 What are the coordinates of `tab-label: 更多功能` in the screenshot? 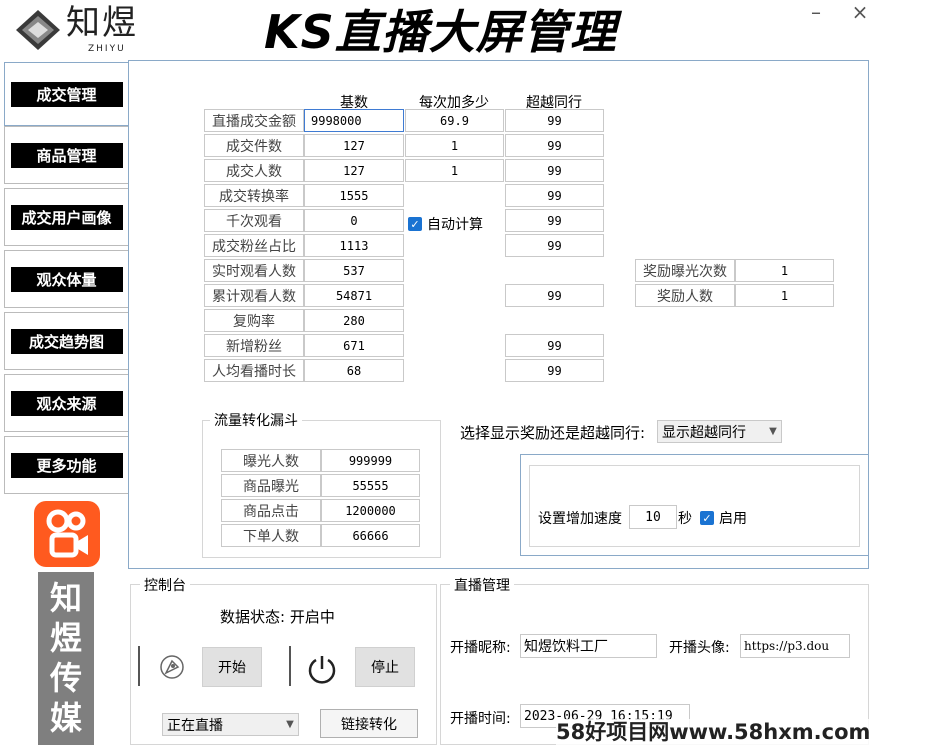 It's located at (66, 465).